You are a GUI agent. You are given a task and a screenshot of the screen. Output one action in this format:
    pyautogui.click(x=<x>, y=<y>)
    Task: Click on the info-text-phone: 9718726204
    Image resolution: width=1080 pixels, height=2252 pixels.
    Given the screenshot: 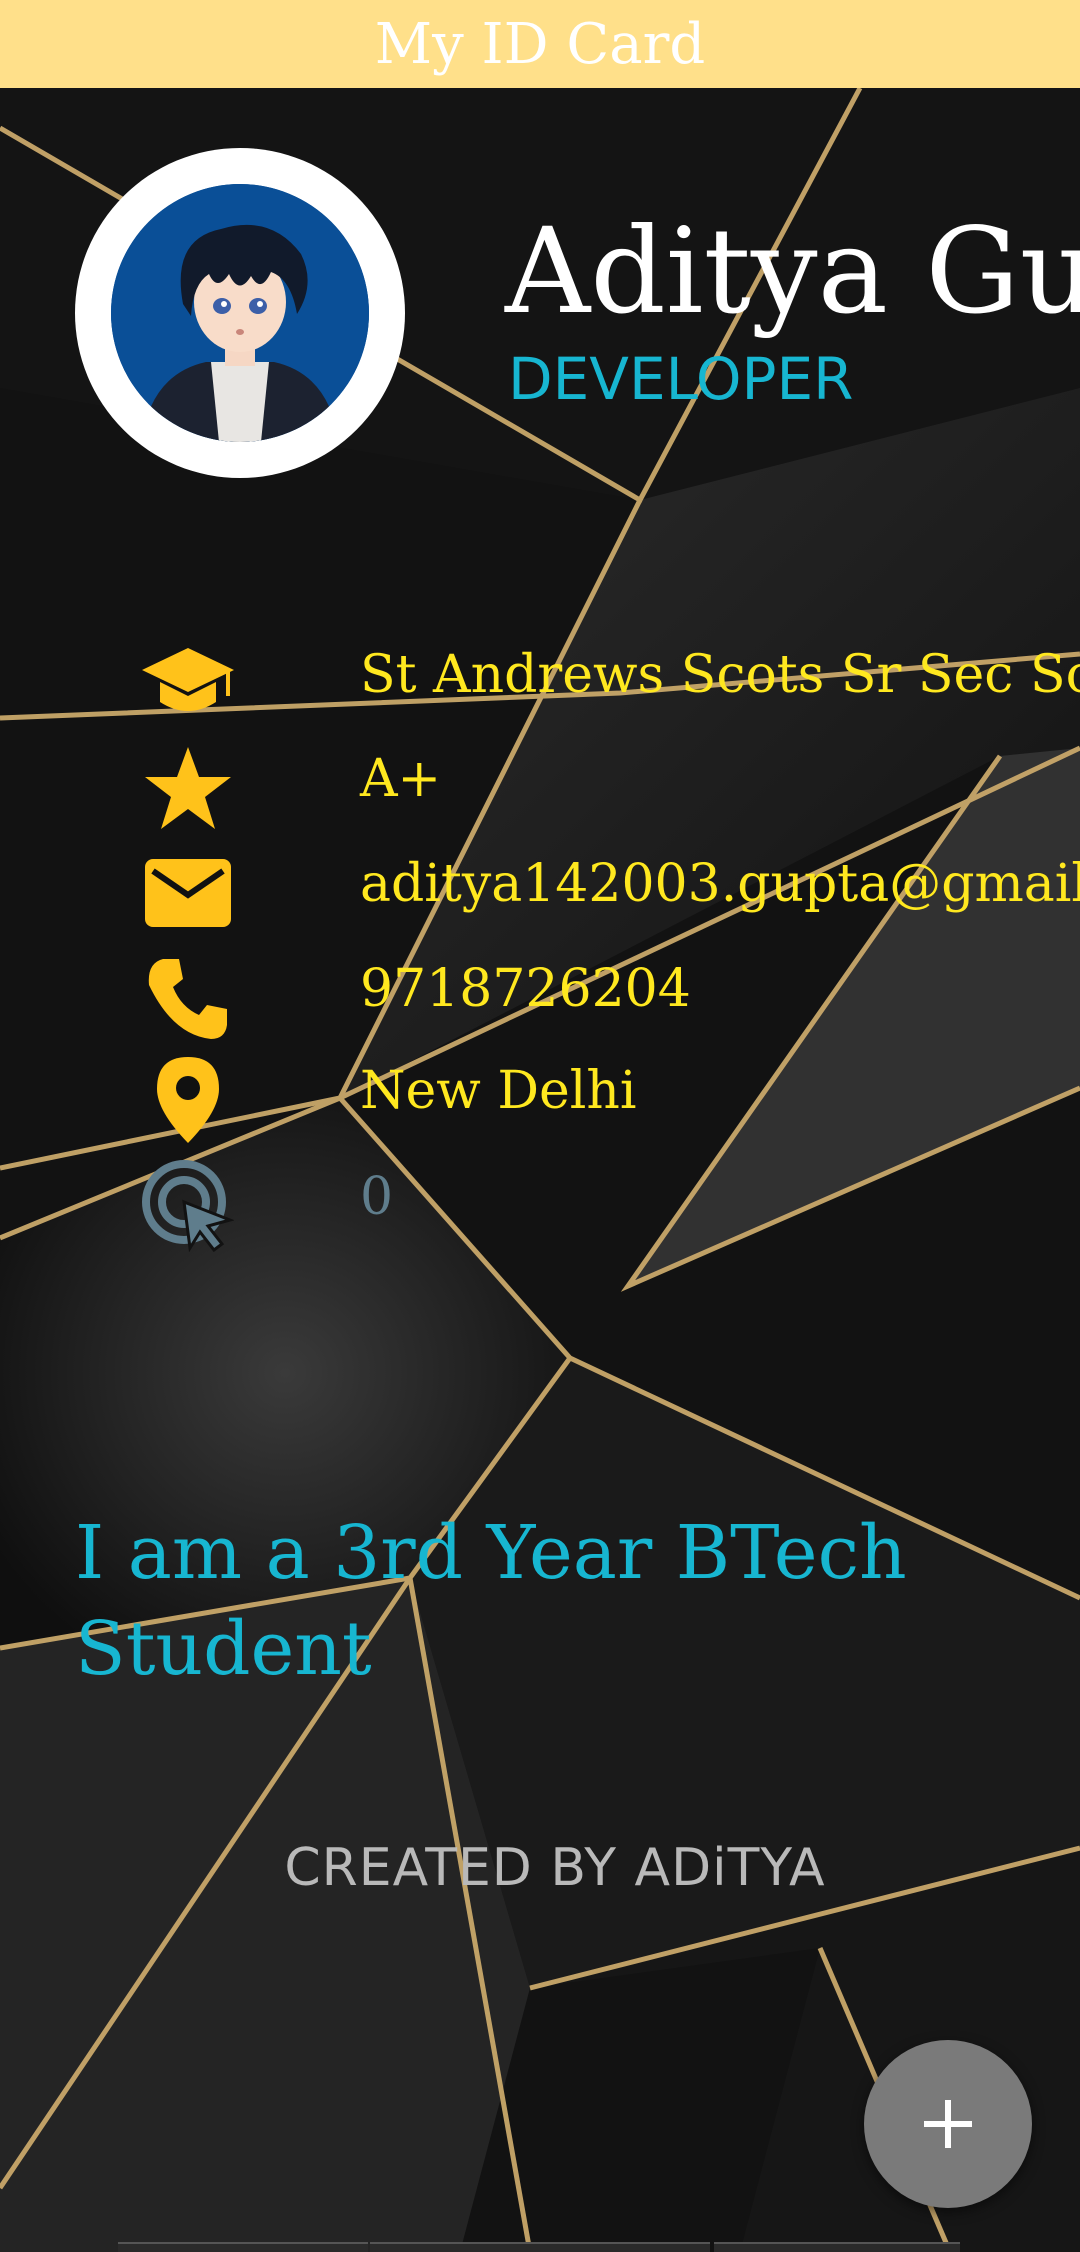 What is the action you would take?
    pyautogui.click(x=525, y=989)
    